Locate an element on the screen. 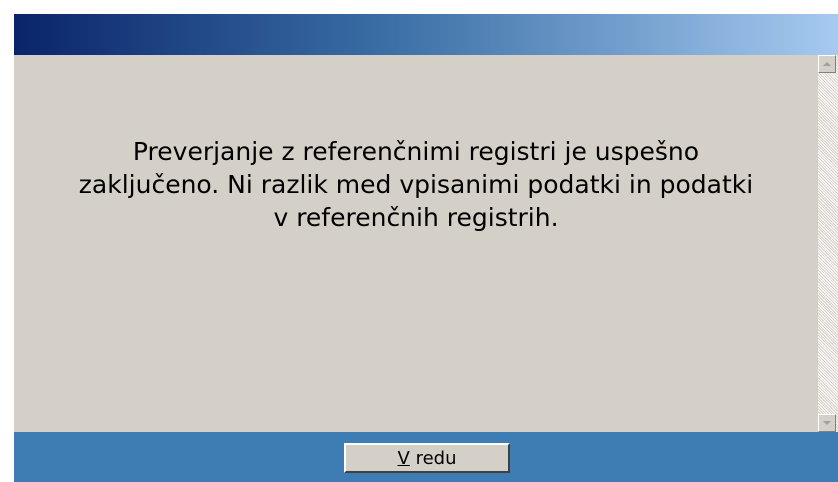  scroll-down-arrow-icon is located at coordinates (827, 423).